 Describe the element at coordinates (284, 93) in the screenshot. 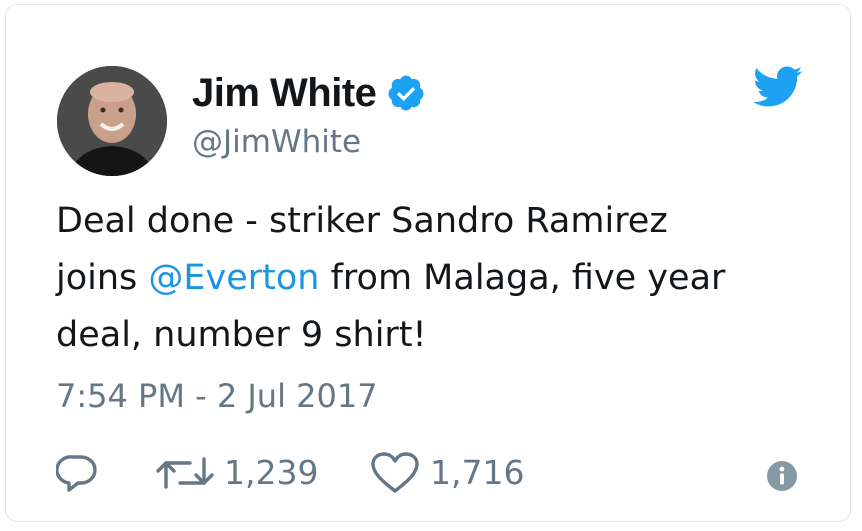

I see `author-name: Jim White` at that location.